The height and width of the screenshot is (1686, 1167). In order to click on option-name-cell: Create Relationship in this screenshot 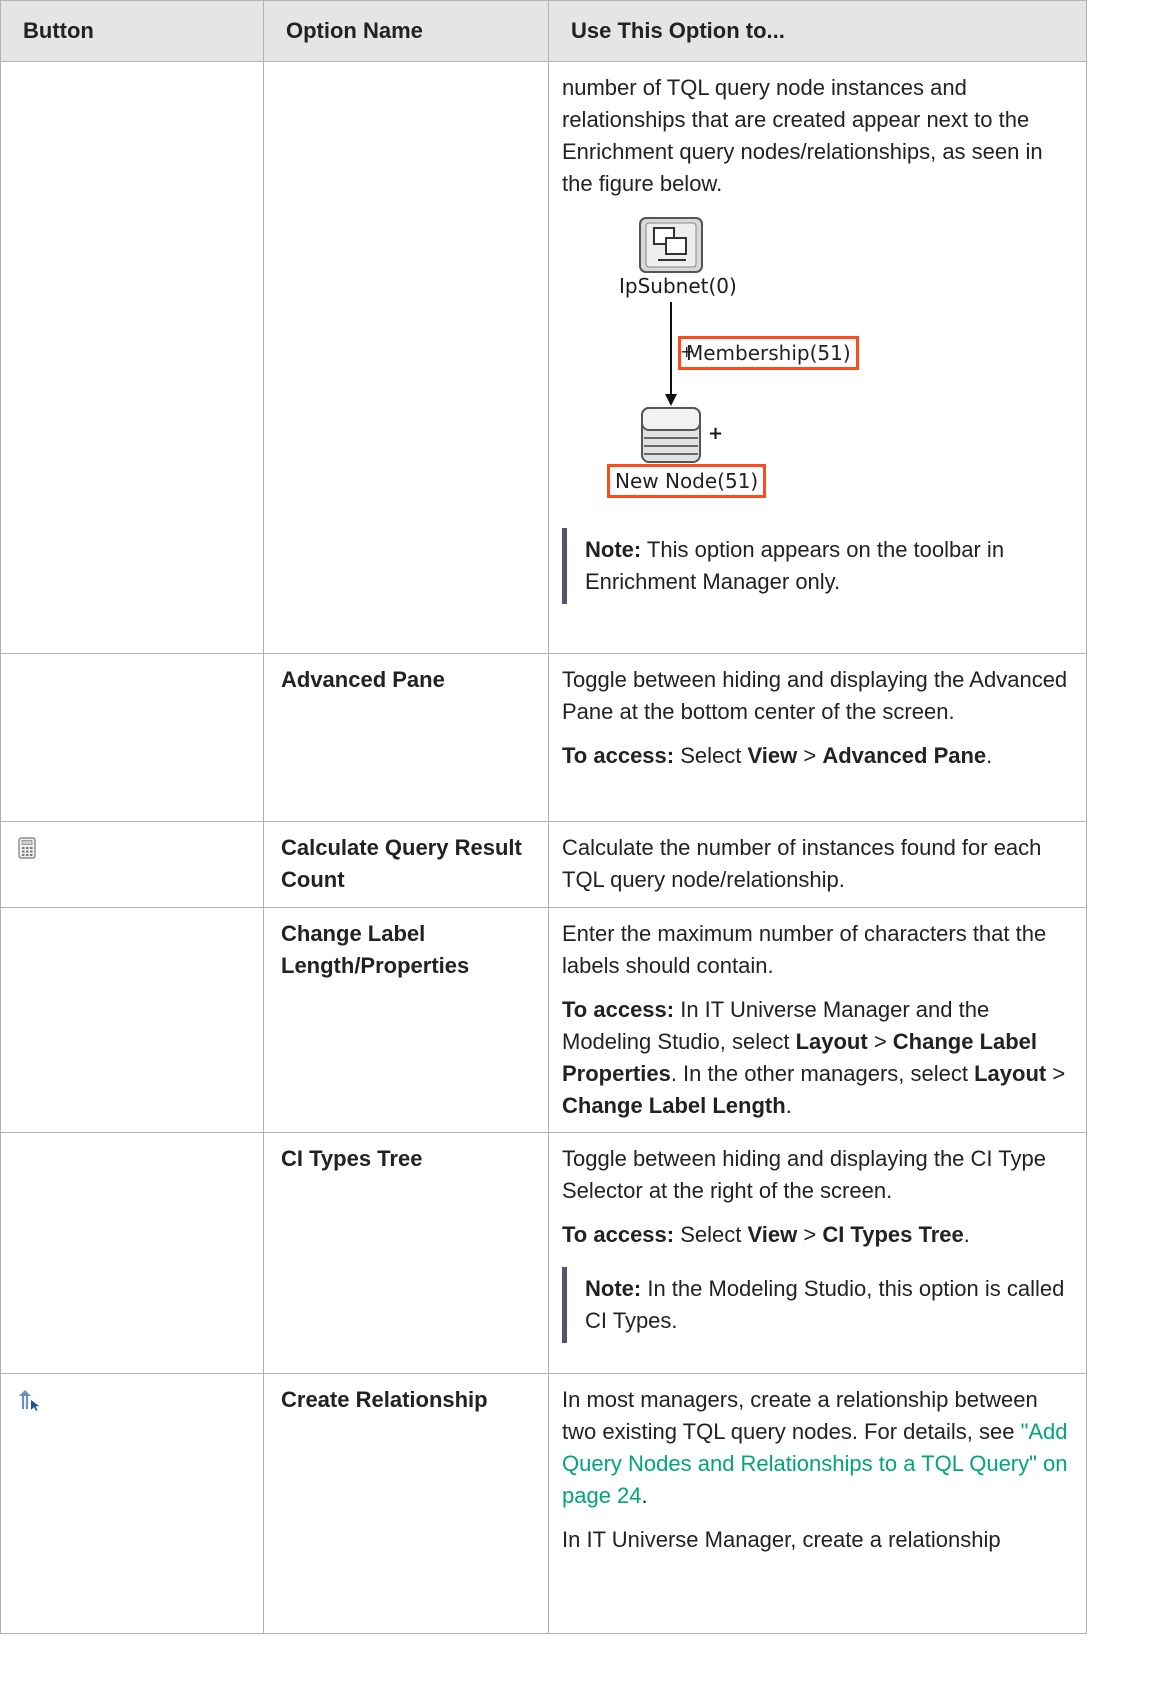, I will do `click(406, 1503)`.